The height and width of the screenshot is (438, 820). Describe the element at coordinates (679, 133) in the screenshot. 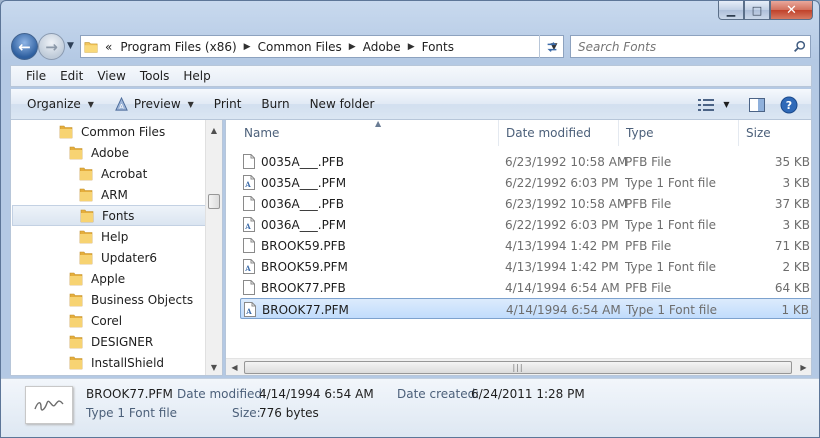

I see `column-header-type: Type` at that location.